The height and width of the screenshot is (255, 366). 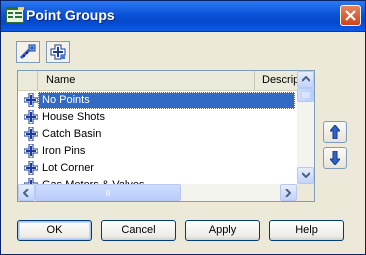 What do you see at coordinates (72, 134) in the screenshot?
I see `list-item-label: Catch Basin` at bounding box center [72, 134].